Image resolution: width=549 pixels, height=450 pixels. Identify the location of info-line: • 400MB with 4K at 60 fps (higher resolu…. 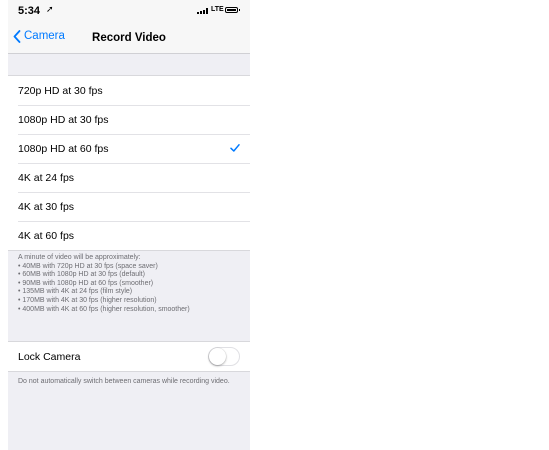
(104, 309).